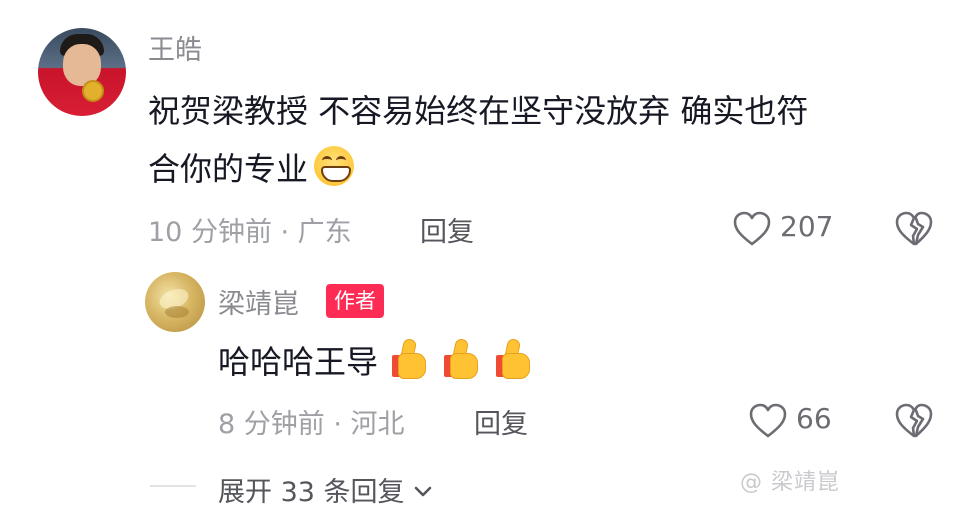 This screenshot has width=974, height=509. What do you see at coordinates (790, 482) in the screenshot?
I see `watermark: @ 梁靖崑` at bounding box center [790, 482].